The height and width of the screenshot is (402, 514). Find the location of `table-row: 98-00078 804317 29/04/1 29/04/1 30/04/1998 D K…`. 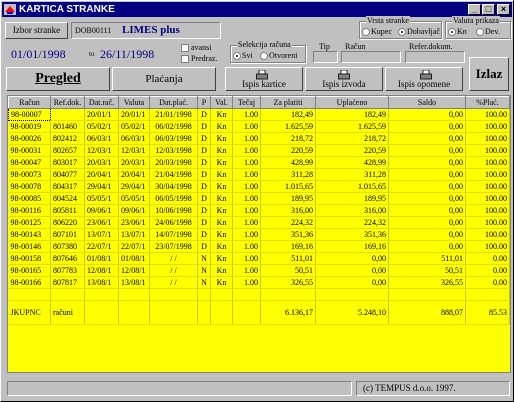

table-row: 98-00078 804317 29/04/1 29/04/1 30/04/1998 D K… is located at coordinates (259, 186).